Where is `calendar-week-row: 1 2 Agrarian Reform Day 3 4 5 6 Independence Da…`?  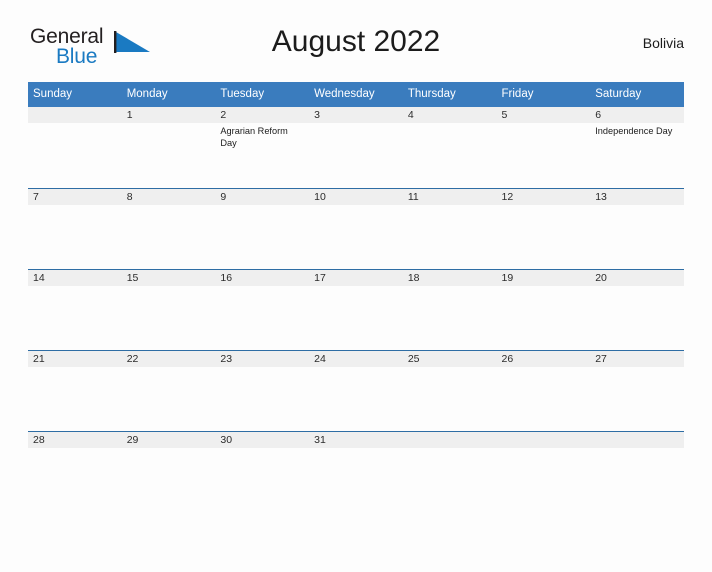 calendar-week-row: 1 2 Agrarian Reform Day 3 4 5 6 Independence Da… is located at coordinates (356, 147).